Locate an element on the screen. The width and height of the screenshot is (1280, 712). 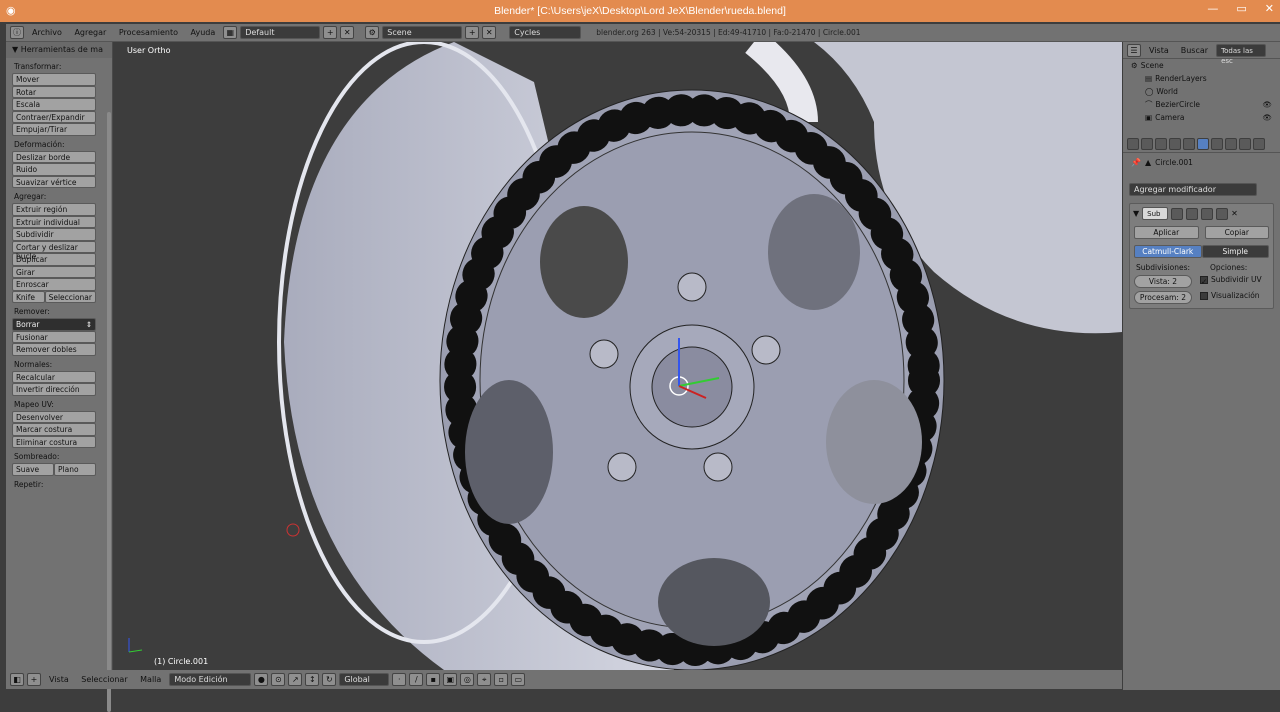
remove-modifier-icon: ✕ is located at coordinates (1234, 213).